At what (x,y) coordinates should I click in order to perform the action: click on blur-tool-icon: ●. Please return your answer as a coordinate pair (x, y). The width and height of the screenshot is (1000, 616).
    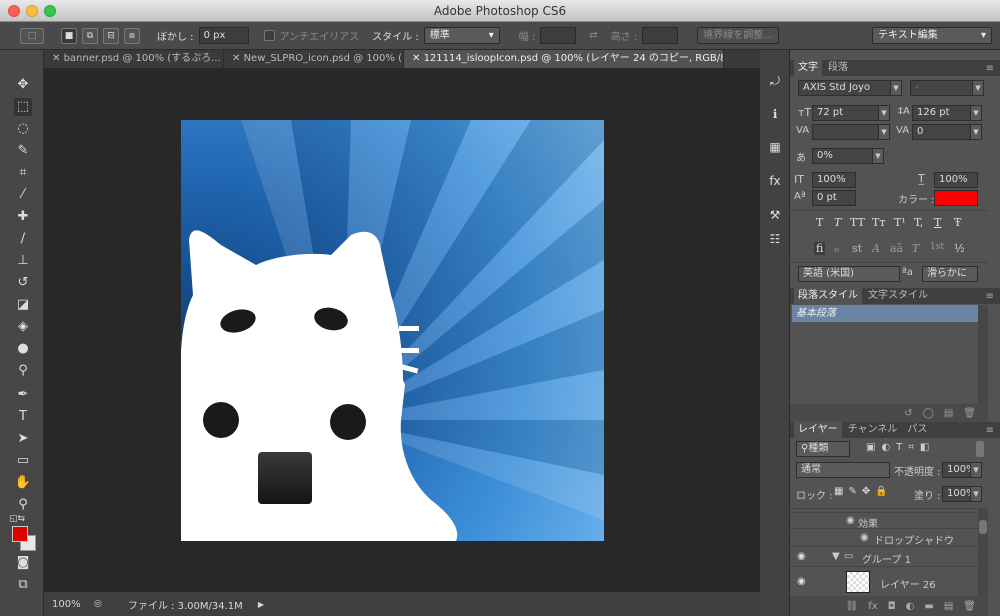
    Looking at the image, I should click on (23, 349).